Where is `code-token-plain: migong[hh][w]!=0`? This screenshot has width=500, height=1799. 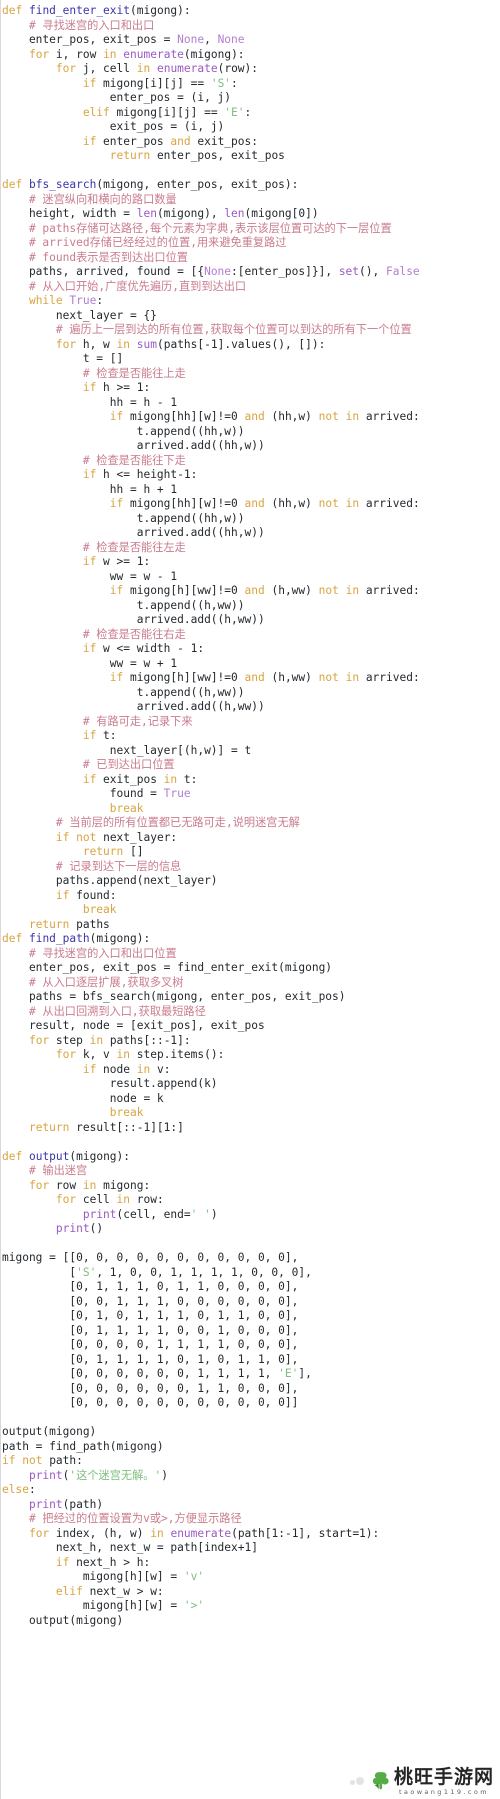
code-token-plain: migong[hh][w]!=0 is located at coordinates (184, 416).